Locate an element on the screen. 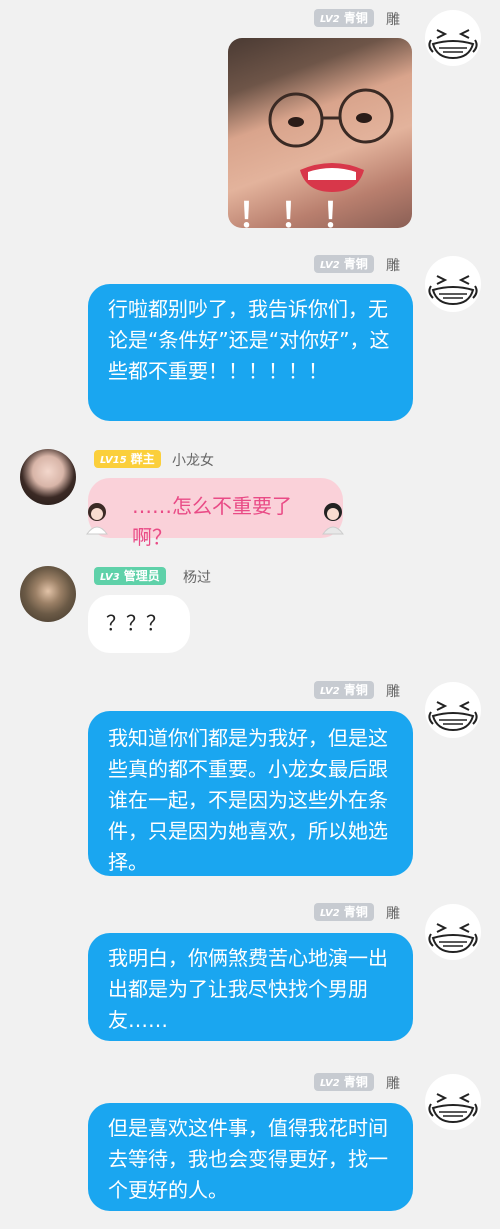 The width and height of the screenshot is (500, 1229). photo-message: ！！！ is located at coordinates (320, 133).